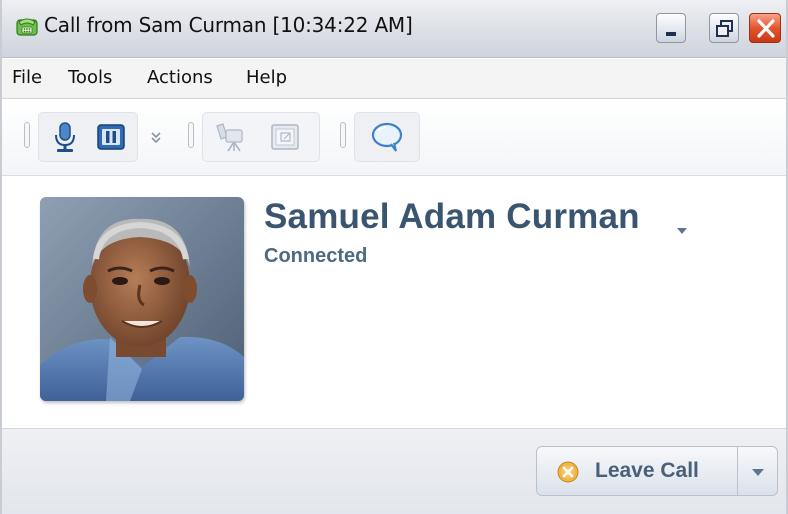 The image size is (788, 514). I want to click on menu-bar: File Tools Actions Help, so click(394, 79).